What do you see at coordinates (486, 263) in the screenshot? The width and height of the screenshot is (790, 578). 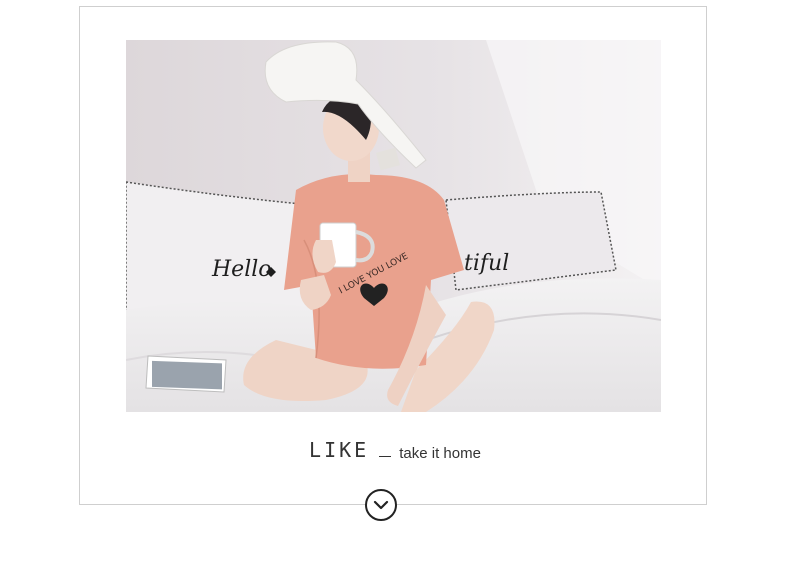 I see `pillow-right-text: tiful` at bounding box center [486, 263].